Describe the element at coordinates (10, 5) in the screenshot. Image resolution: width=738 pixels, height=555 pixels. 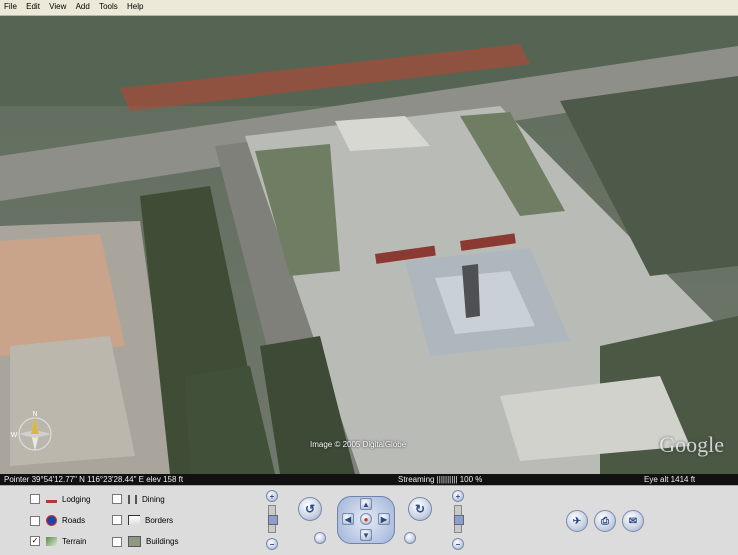
I see `menu-file: File` at that location.